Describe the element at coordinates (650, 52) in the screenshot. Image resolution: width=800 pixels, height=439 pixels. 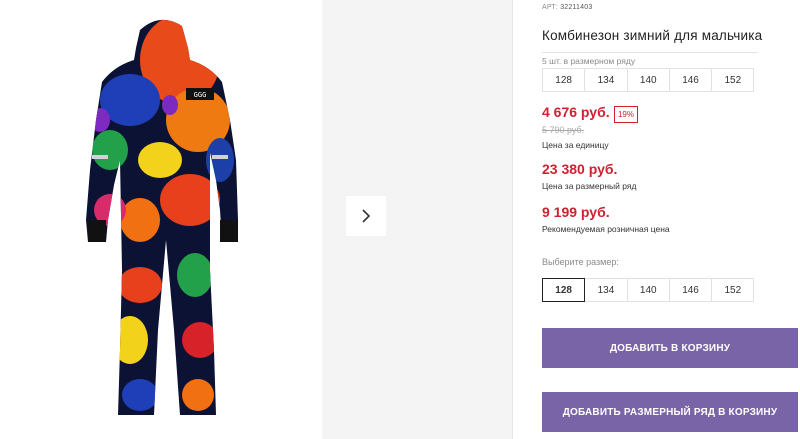
I see `title-divider` at that location.